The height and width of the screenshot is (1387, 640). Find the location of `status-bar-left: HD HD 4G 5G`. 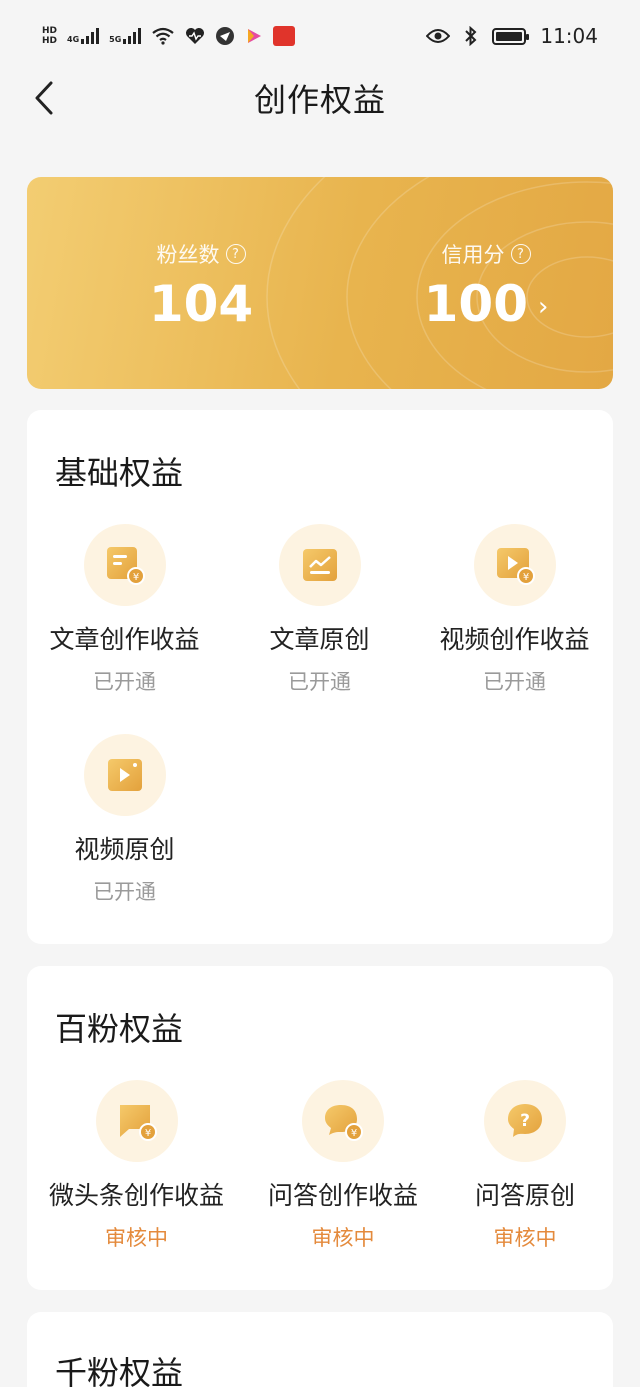

status-bar-left: HD HD 4G 5G is located at coordinates (169, 36).